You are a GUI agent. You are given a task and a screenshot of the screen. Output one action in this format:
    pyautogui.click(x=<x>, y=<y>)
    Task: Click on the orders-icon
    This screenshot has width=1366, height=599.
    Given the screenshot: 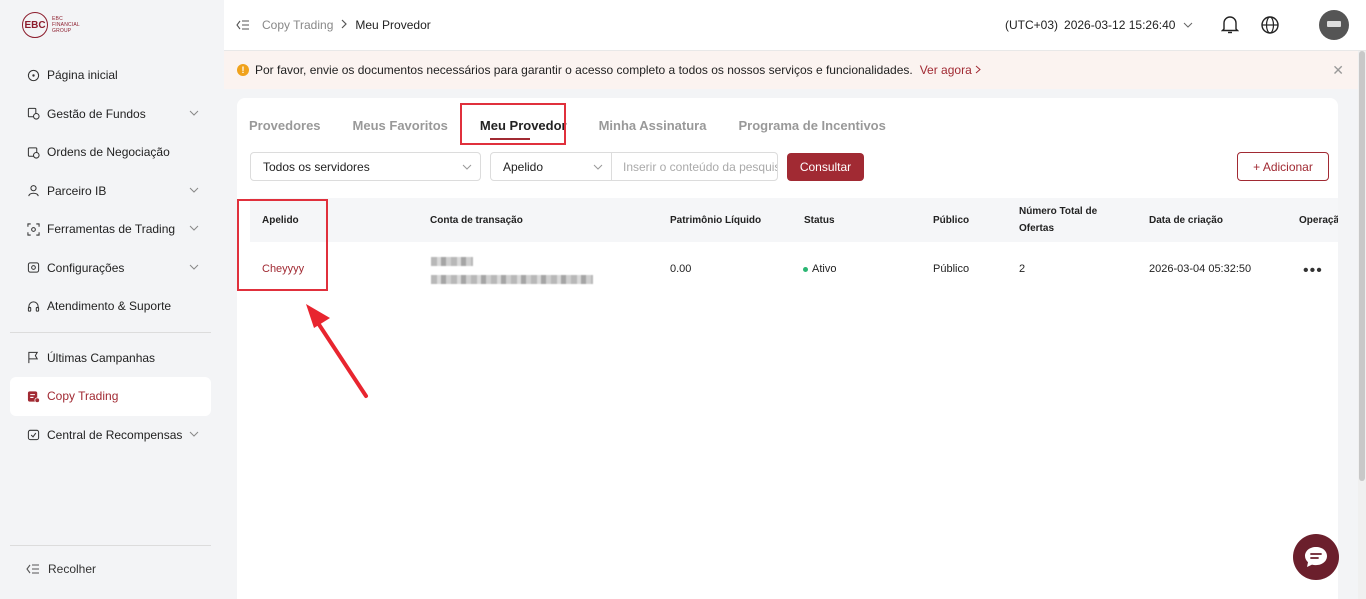 What is the action you would take?
    pyautogui.click(x=33, y=152)
    